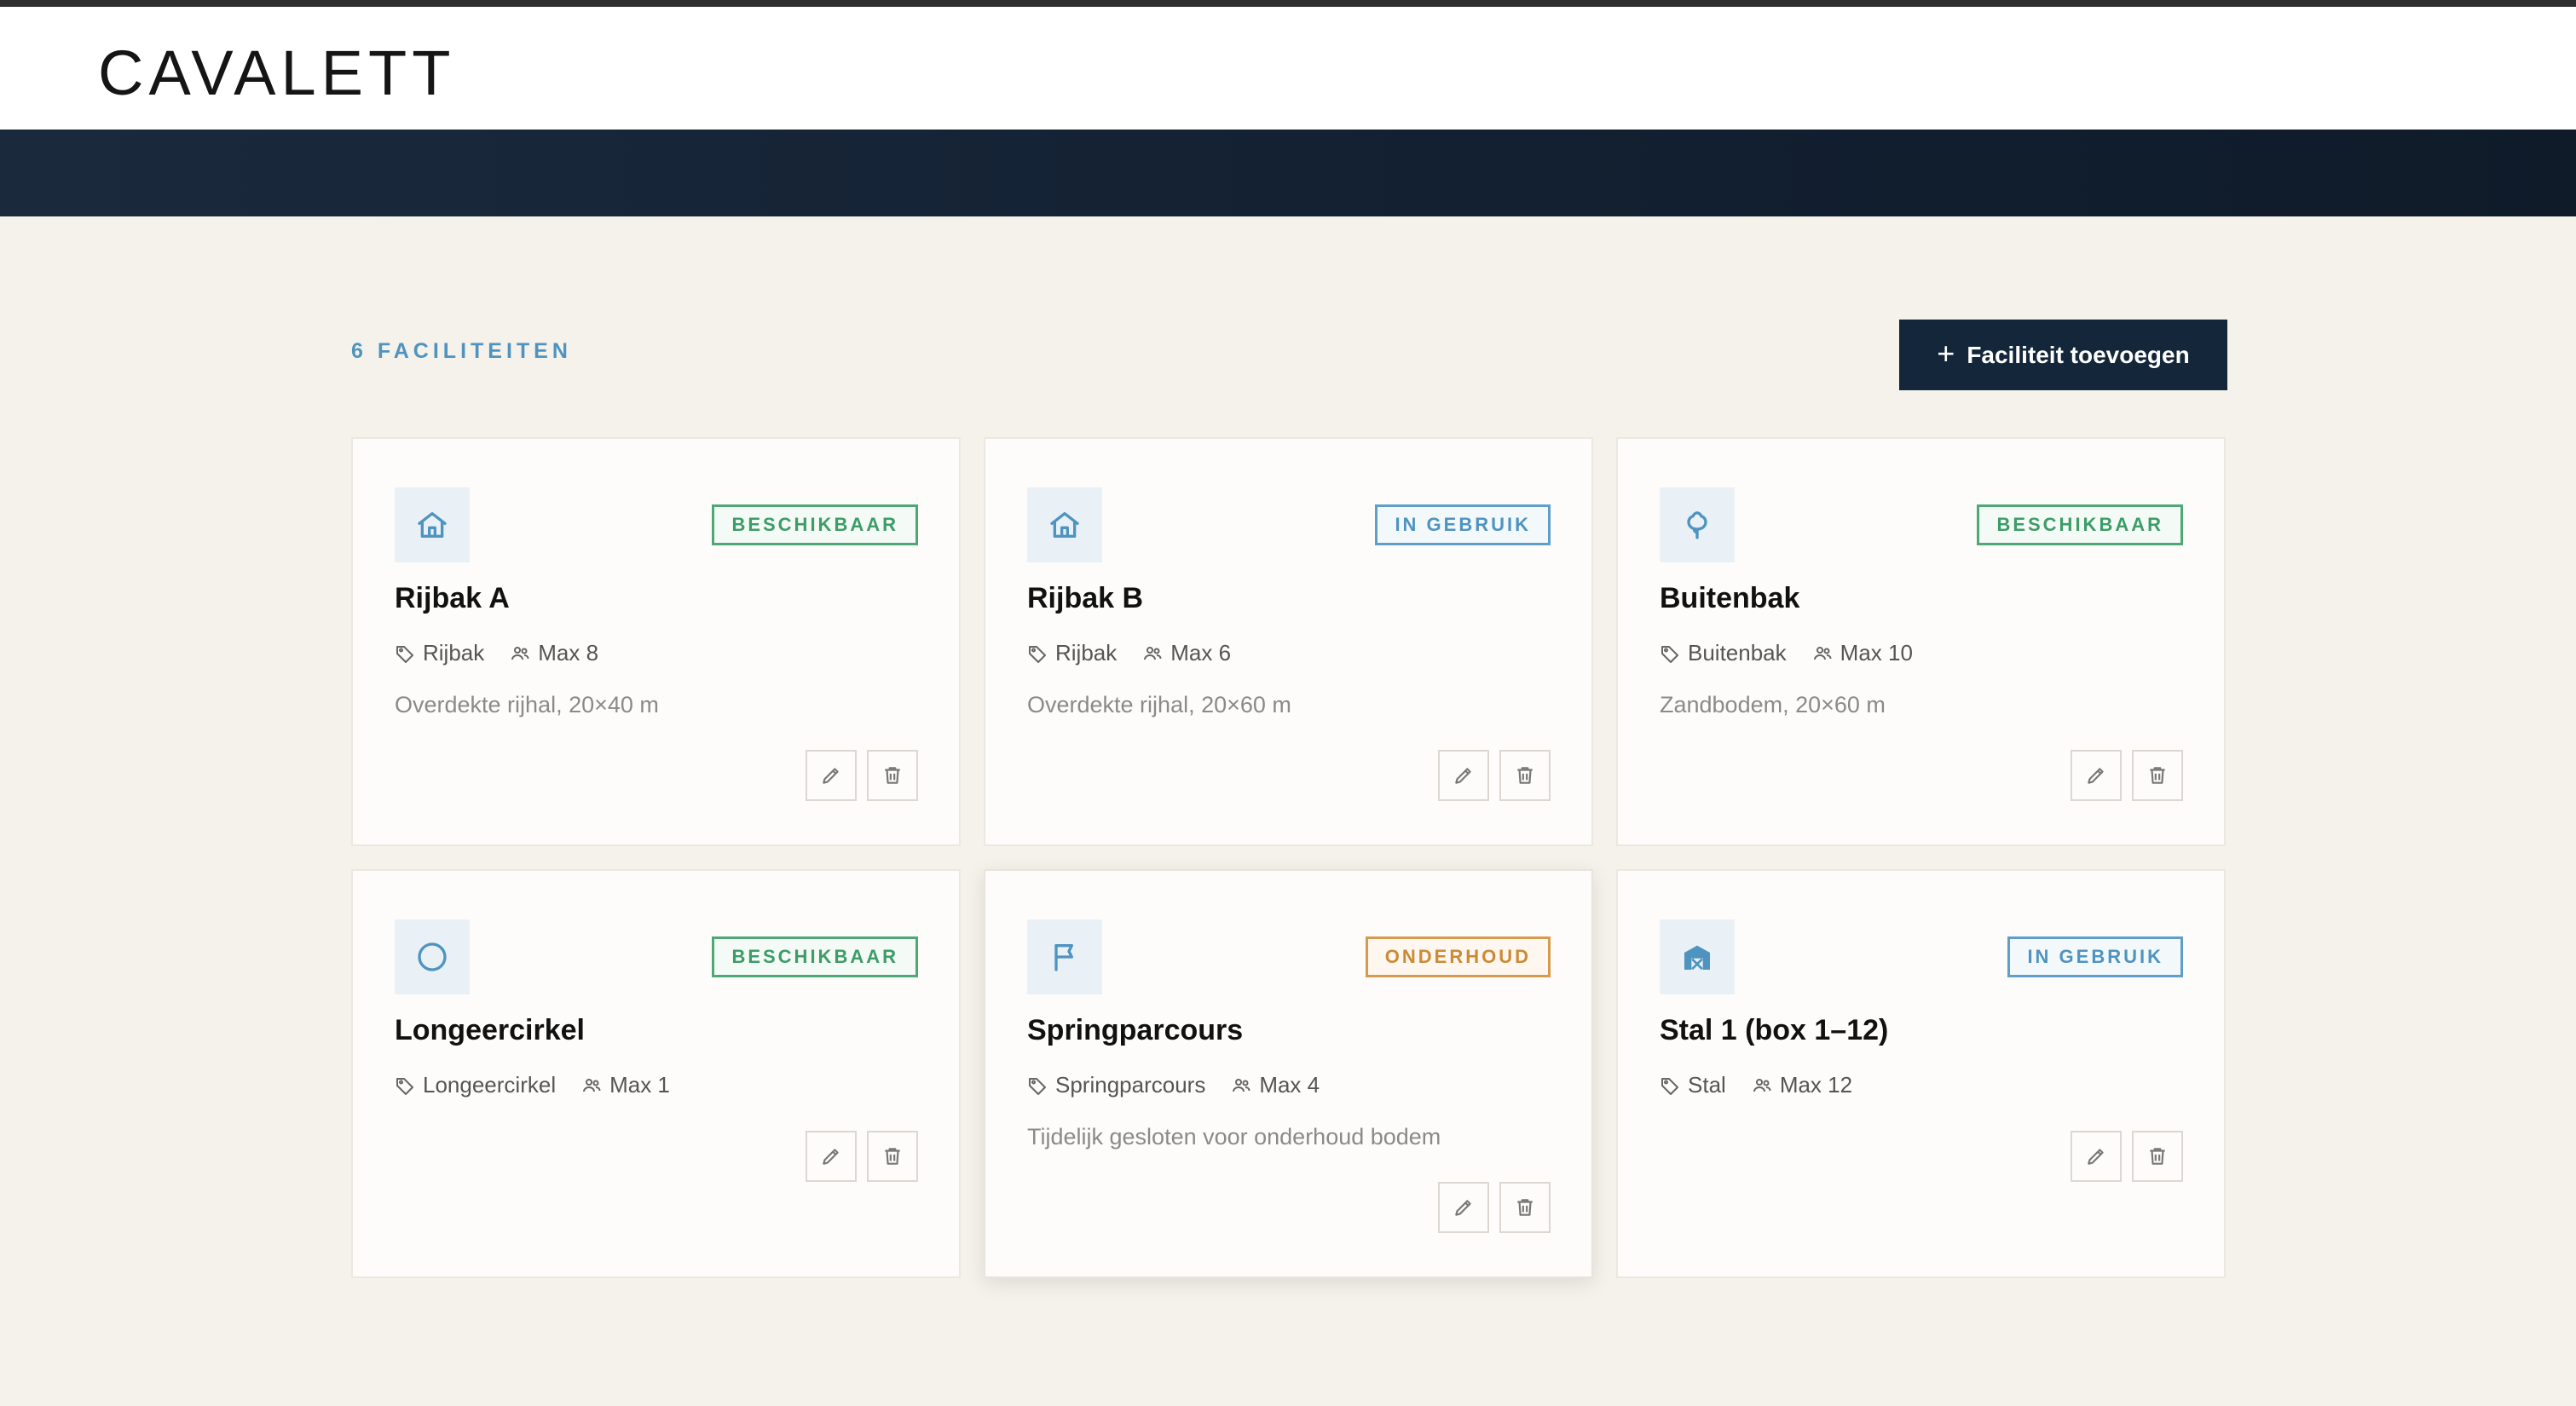 The height and width of the screenshot is (1406, 2576). I want to click on facility-meta: Longeercirkel Max 1, so click(532, 1085).